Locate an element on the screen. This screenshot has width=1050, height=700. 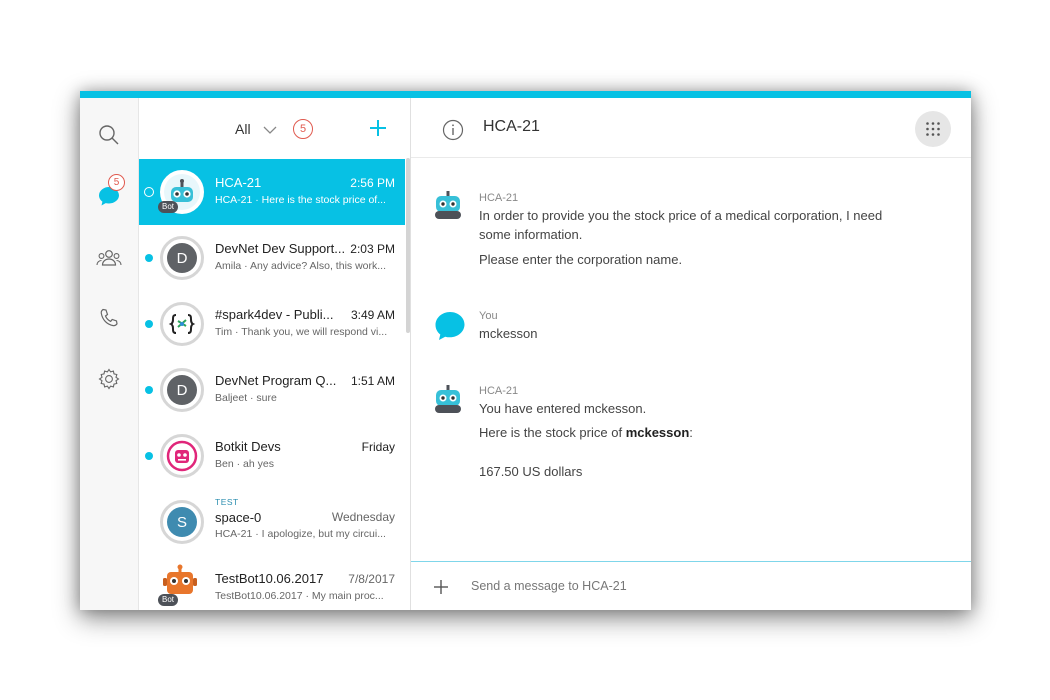
unread-count-badge: 5 is located at coordinates (303, 129).